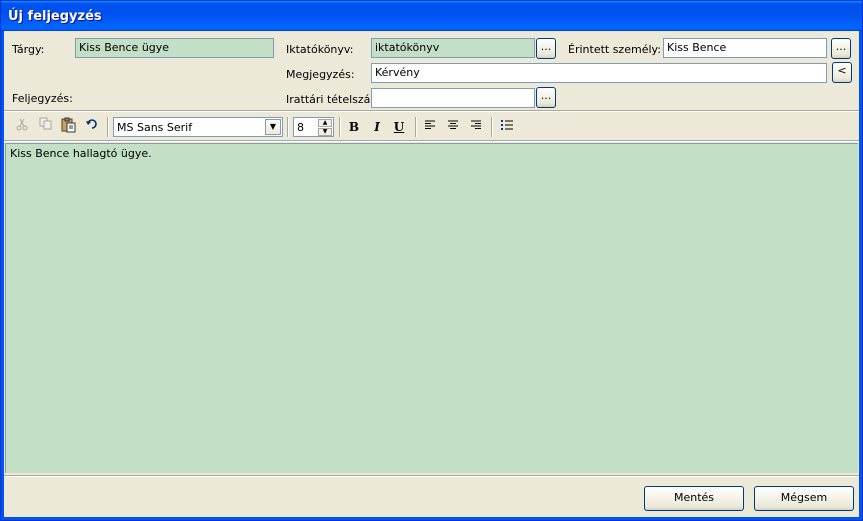 This screenshot has width=863, height=521. Describe the element at coordinates (198, 127) in the screenshot. I see `font-name-select: MS Sans Serif ▼` at that location.